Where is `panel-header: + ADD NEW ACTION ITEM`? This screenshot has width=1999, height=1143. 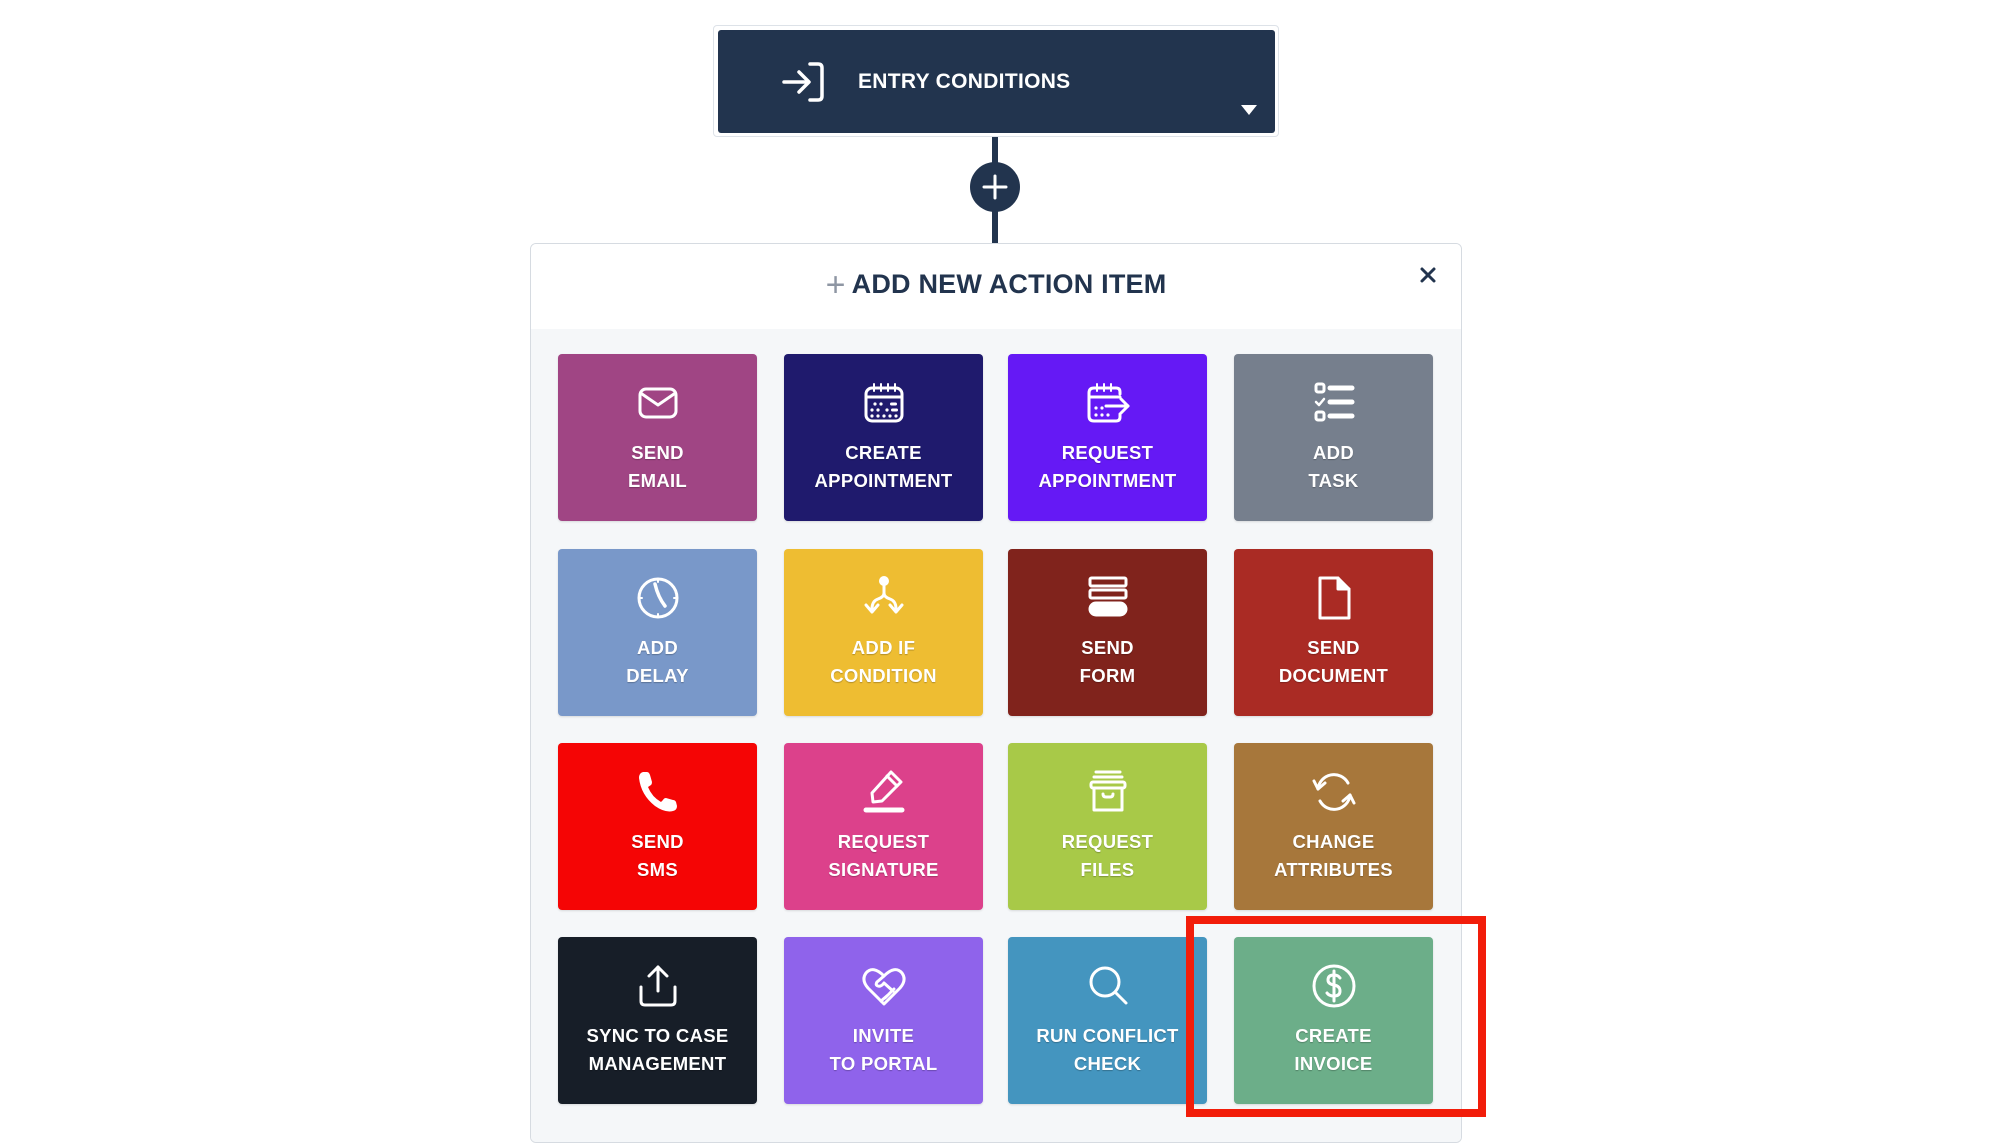
panel-header: + ADD NEW ACTION ITEM is located at coordinates (996, 286).